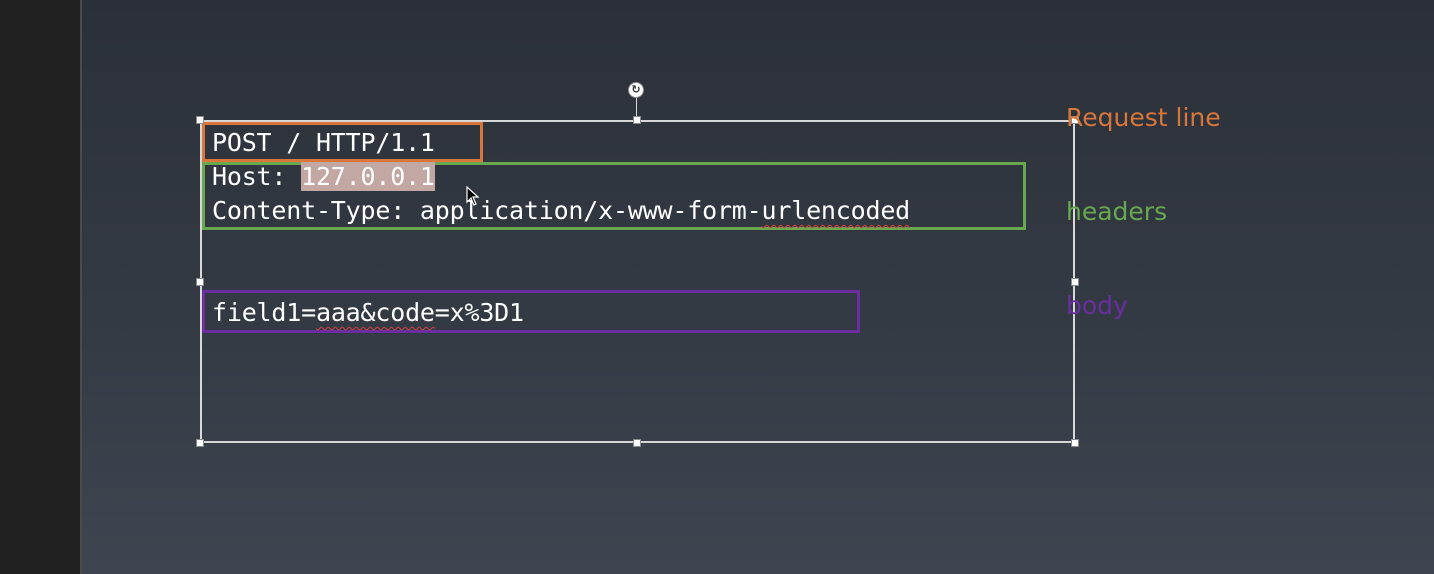  I want to click on mouse-pointer-icon, so click(473, 196).